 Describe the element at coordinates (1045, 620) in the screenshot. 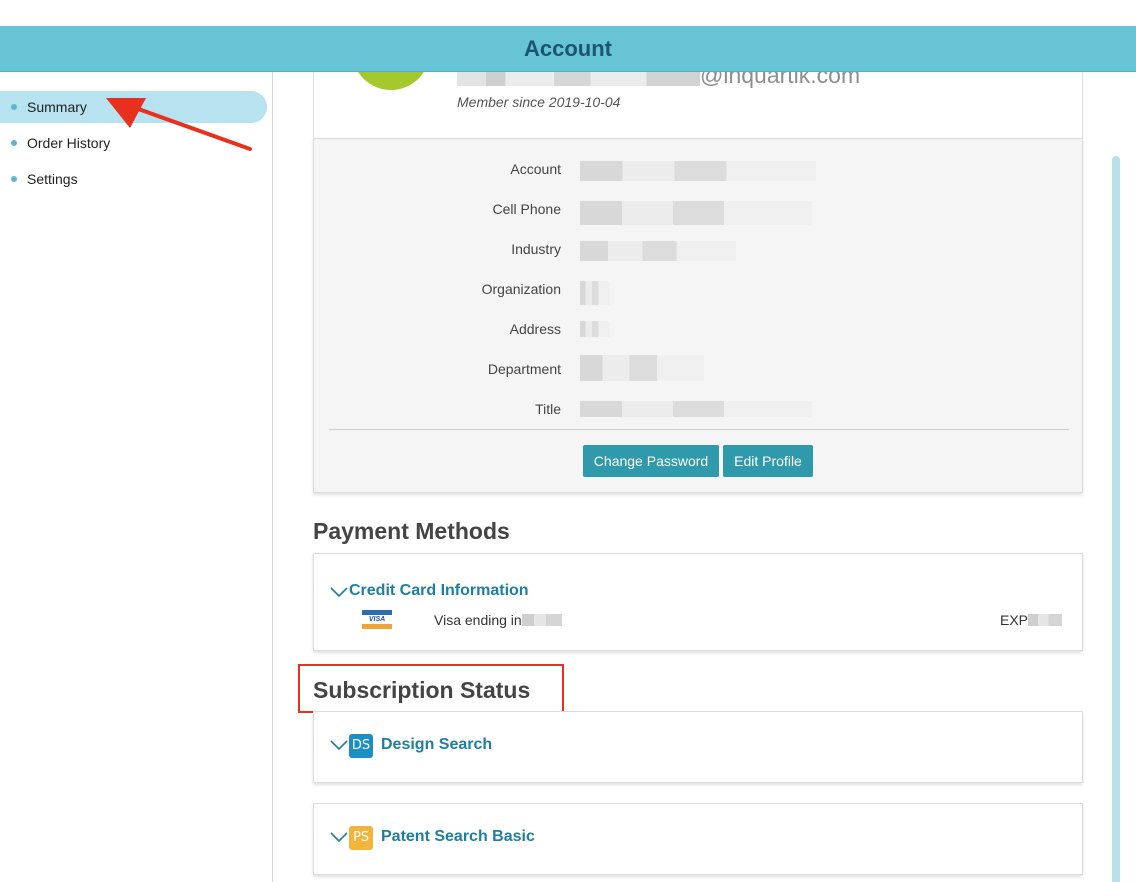

I see `redacted-expiry` at that location.